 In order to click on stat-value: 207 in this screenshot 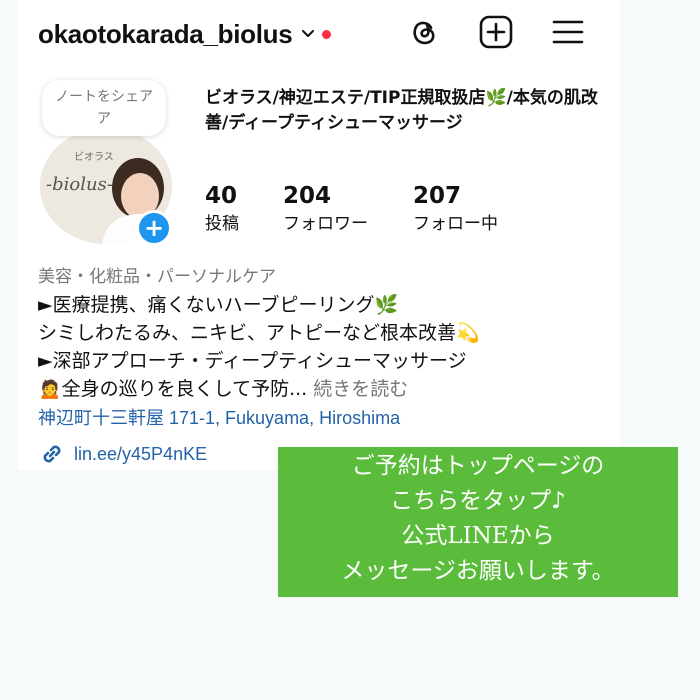, I will do `click(437, 196)`.